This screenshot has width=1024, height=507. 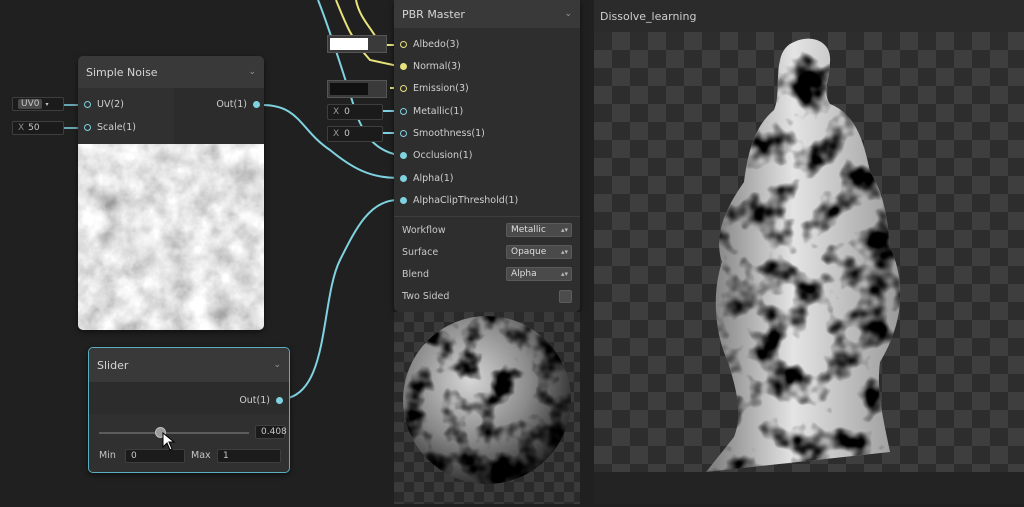 What do you see at coordinates (155, 456) in the screenshot?
I see `slider-min-field: 0` at bounding box center [155, 456].